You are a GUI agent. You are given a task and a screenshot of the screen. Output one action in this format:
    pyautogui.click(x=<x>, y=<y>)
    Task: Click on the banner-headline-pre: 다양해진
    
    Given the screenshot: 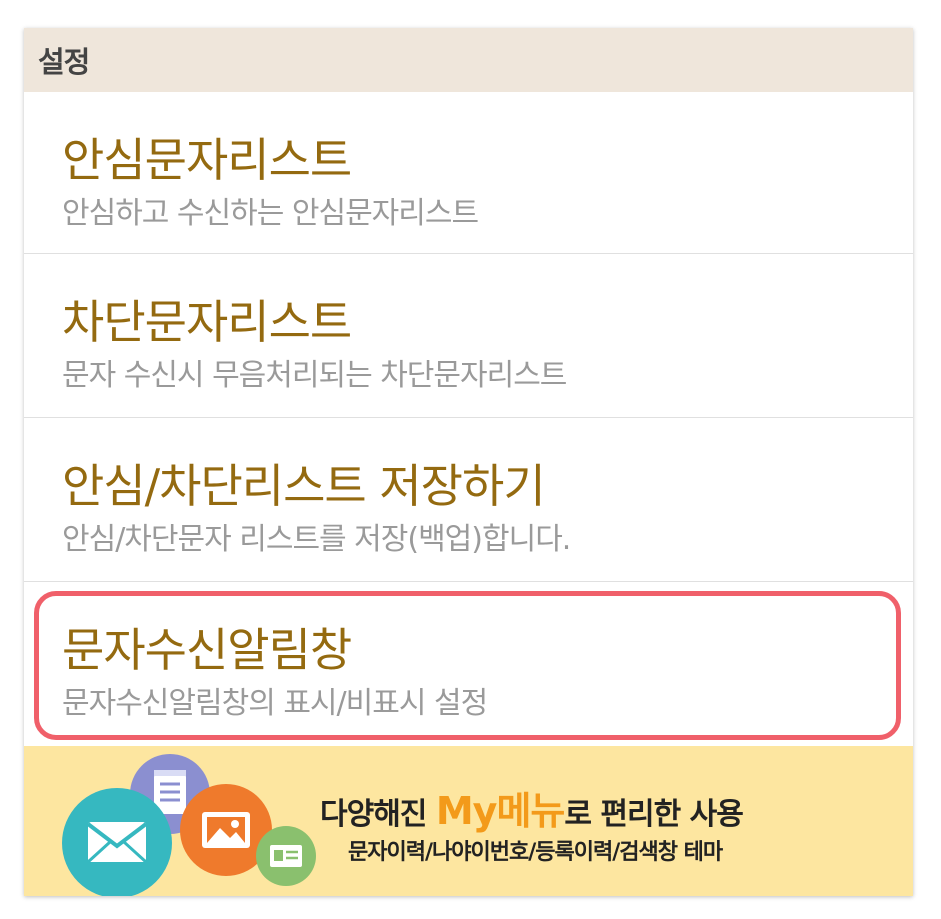 What is the action you would take?
    pyautogui.click(x=378, y=814)
    